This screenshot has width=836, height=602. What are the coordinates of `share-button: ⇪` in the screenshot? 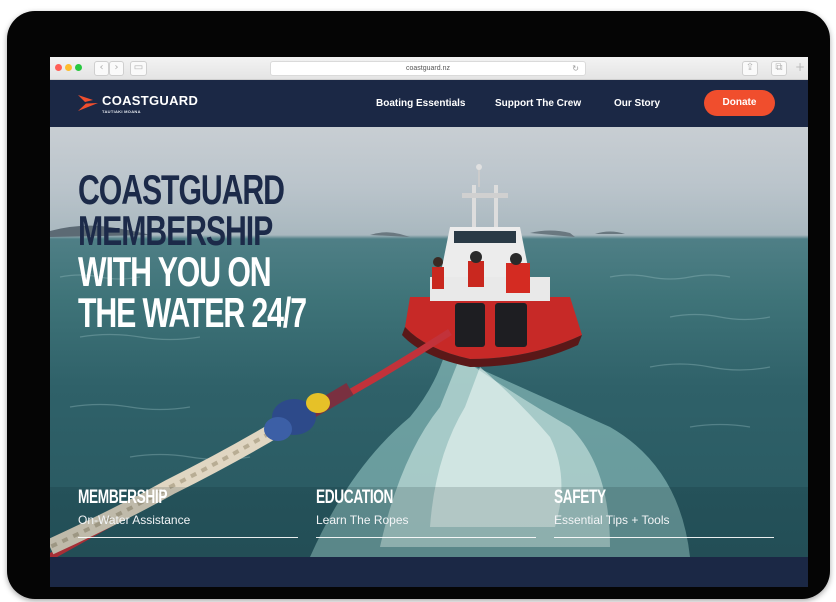 It's located at (750, 68).